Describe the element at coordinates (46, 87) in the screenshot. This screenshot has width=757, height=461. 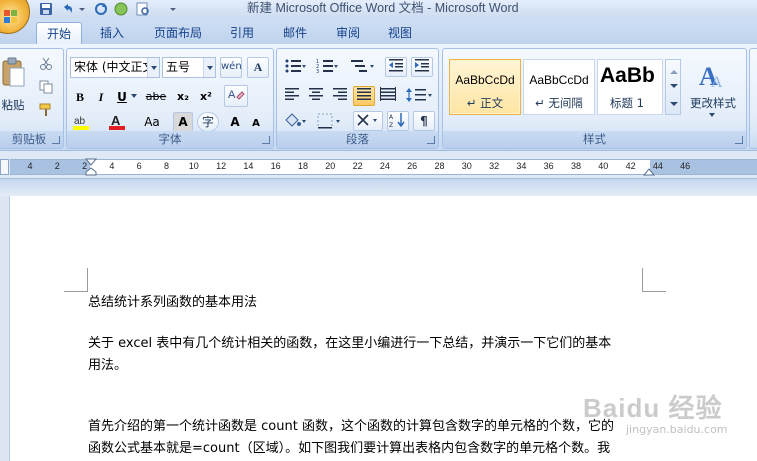
I see `copy-icon` at that location.